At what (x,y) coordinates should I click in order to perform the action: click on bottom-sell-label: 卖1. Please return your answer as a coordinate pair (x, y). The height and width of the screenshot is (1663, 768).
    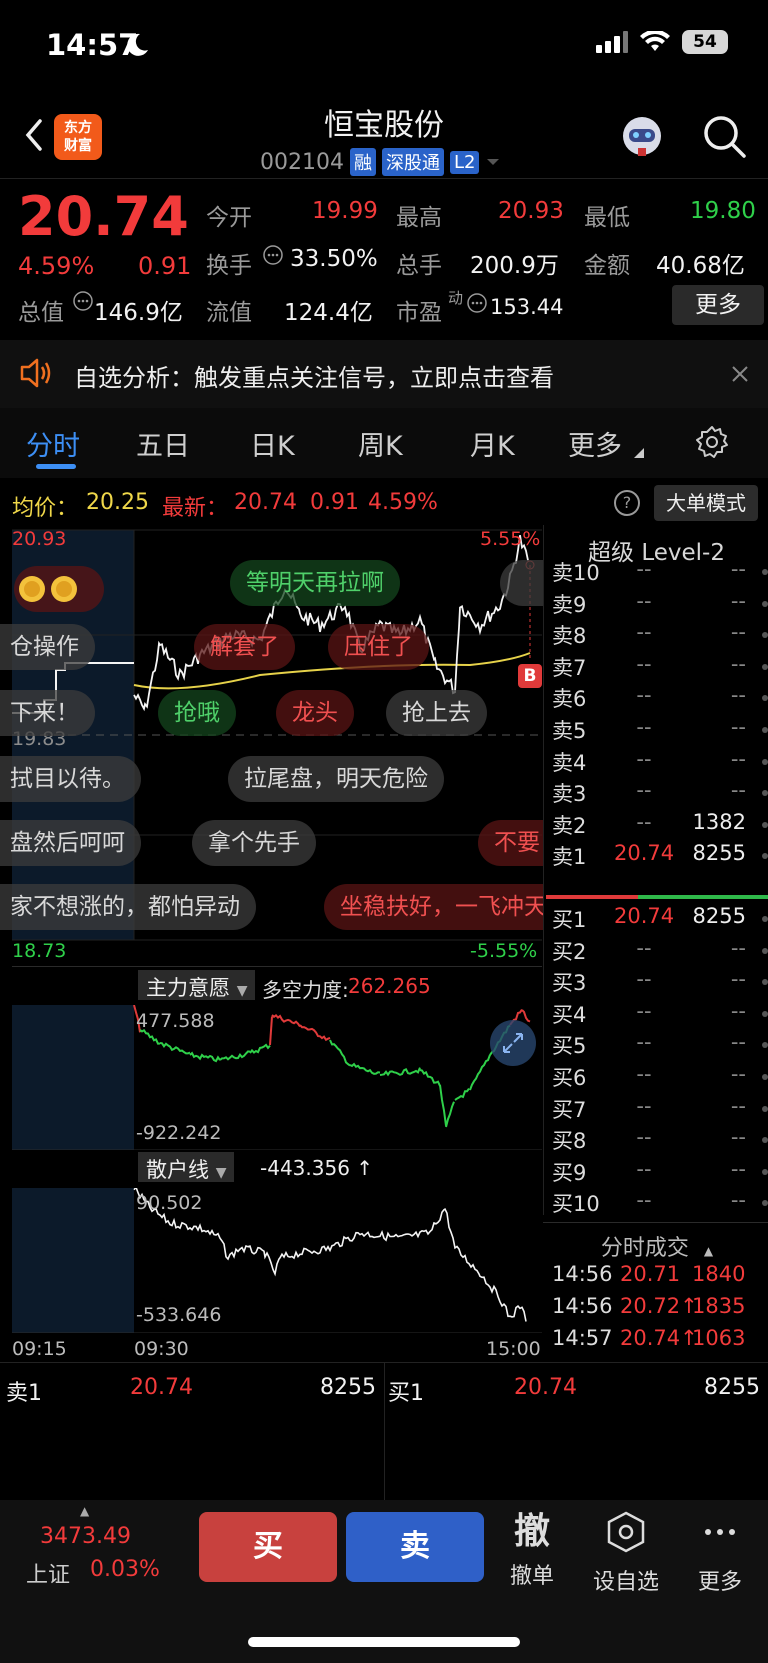
    Looking at the image, I should click on (24, 1393).